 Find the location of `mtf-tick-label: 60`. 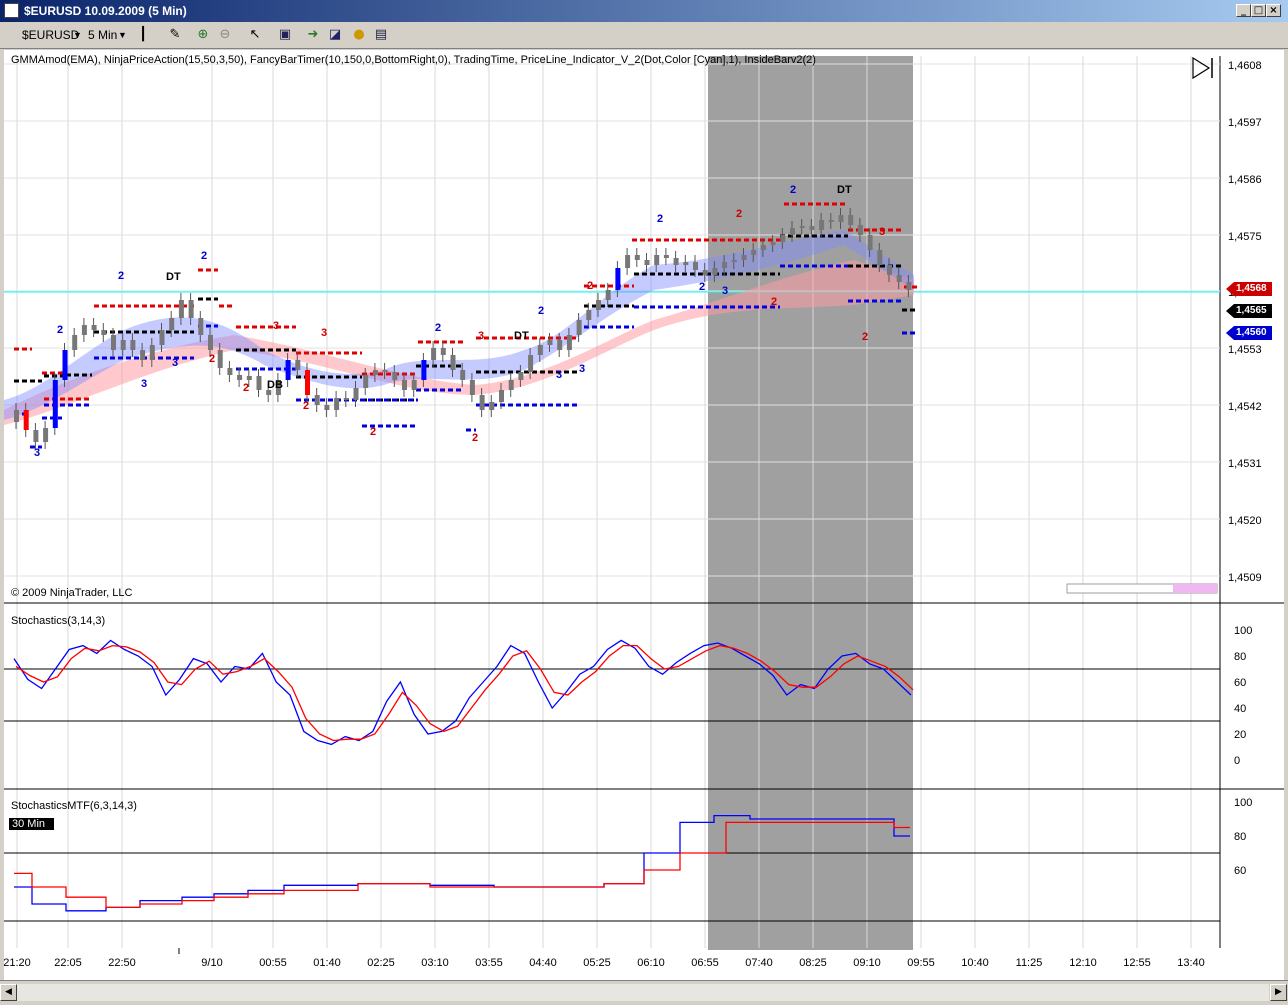

mtf-tick-label: 60 is located at coordinates (1240, 871).